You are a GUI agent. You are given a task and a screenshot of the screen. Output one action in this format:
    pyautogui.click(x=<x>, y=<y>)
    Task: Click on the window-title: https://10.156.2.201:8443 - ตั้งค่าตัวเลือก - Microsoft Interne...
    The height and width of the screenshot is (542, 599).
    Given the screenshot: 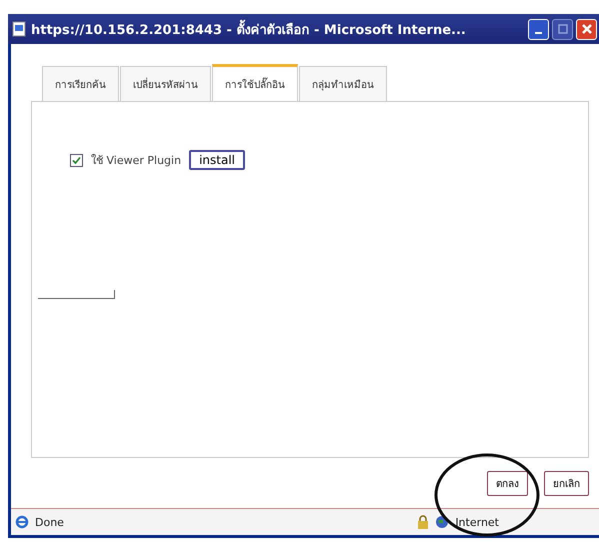 What is the action you would take?
    pyautogui.click(x=277, y=29)
    